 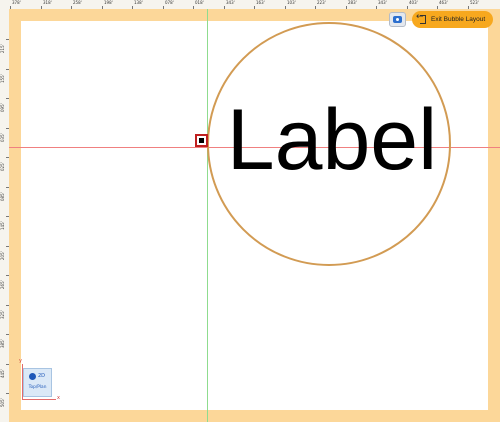 I want to click on y-axis-label: y, so click(x=20, y=361).